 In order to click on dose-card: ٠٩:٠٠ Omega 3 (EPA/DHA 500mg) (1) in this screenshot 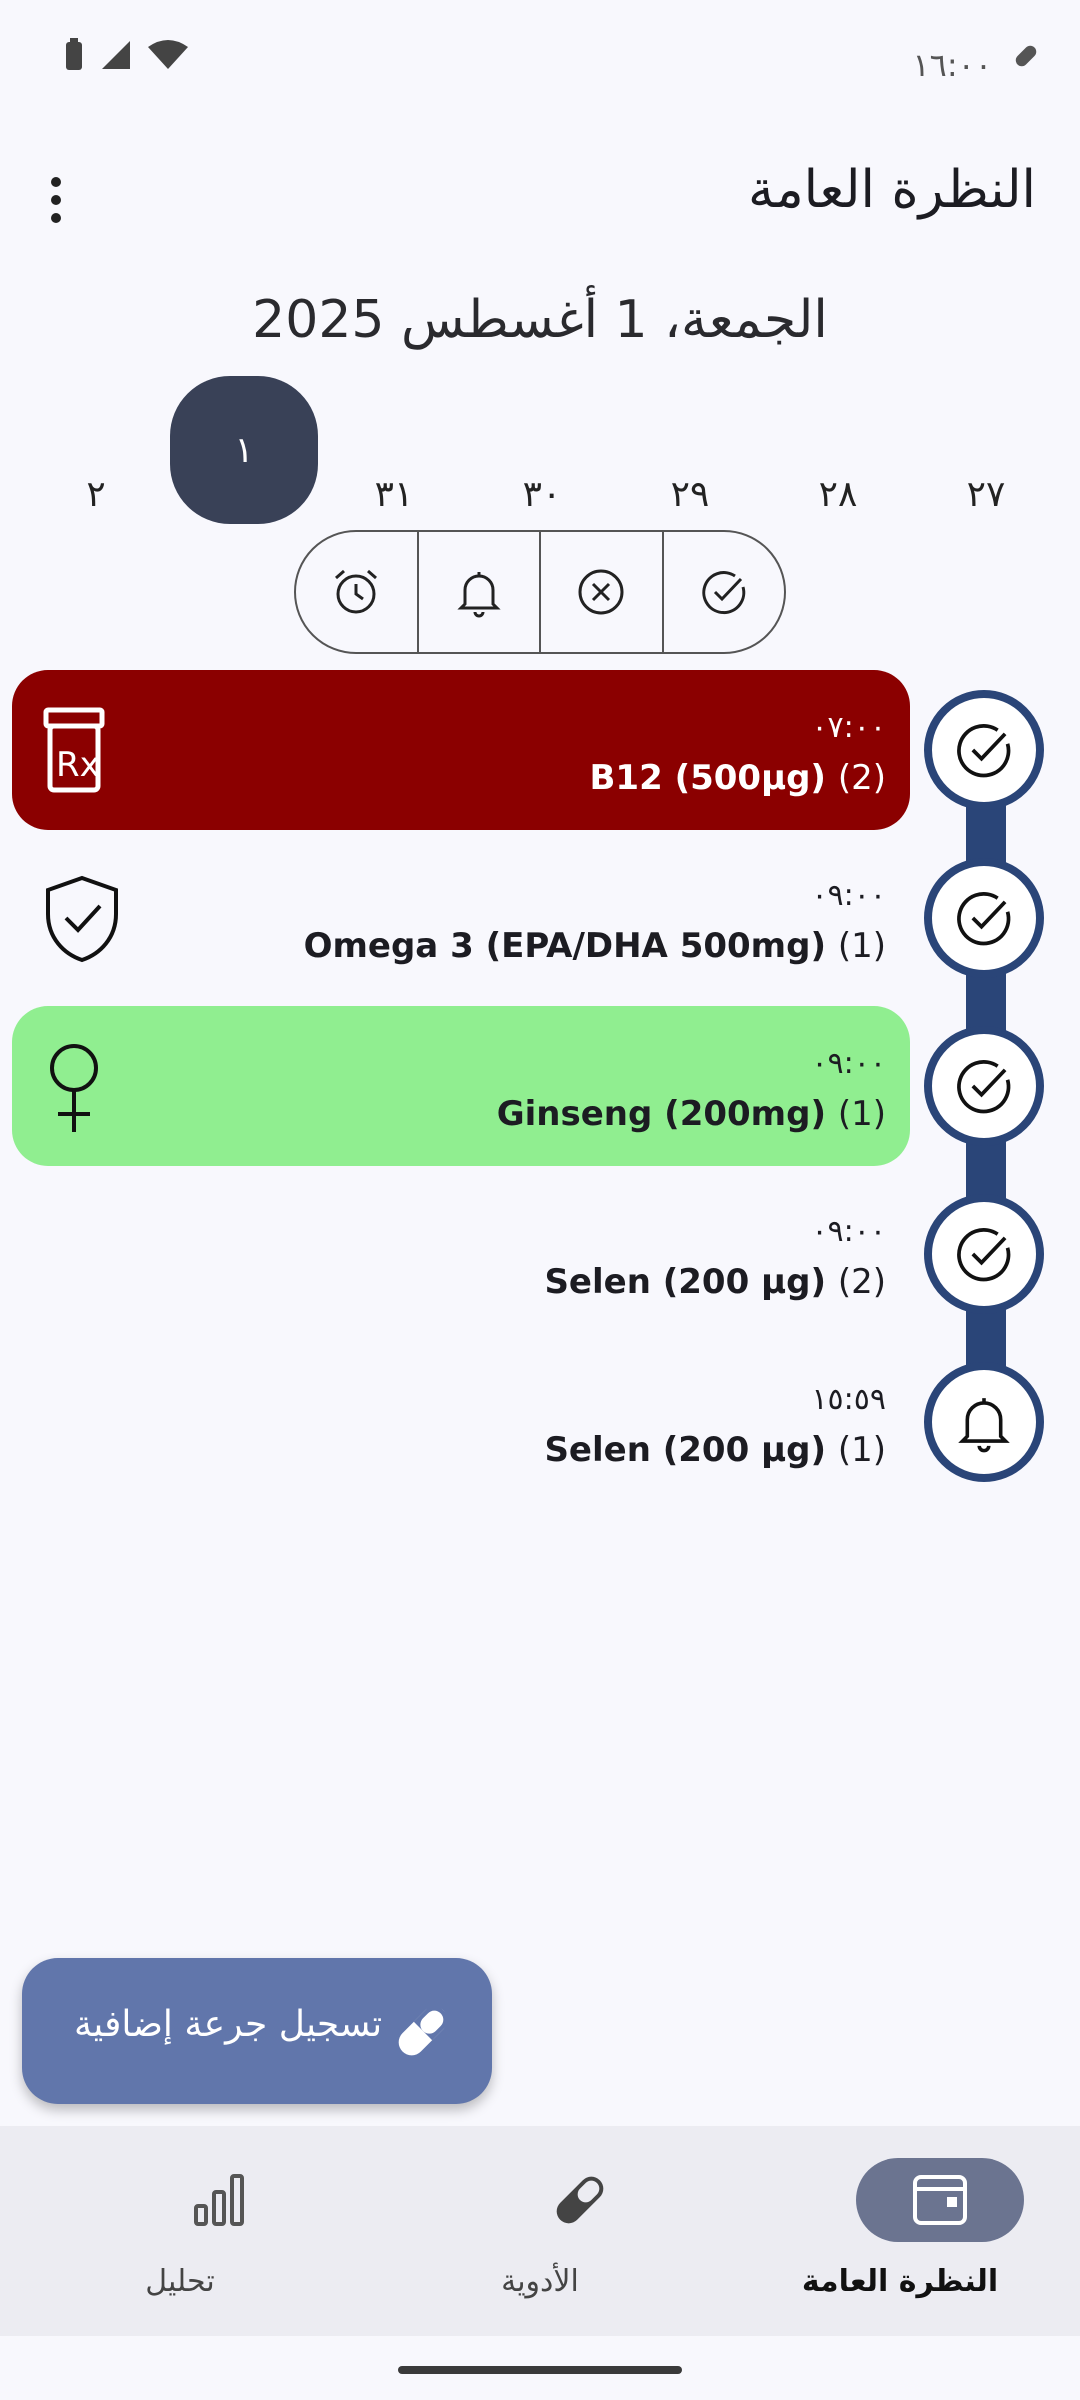, I will do `click(461, 918)`.